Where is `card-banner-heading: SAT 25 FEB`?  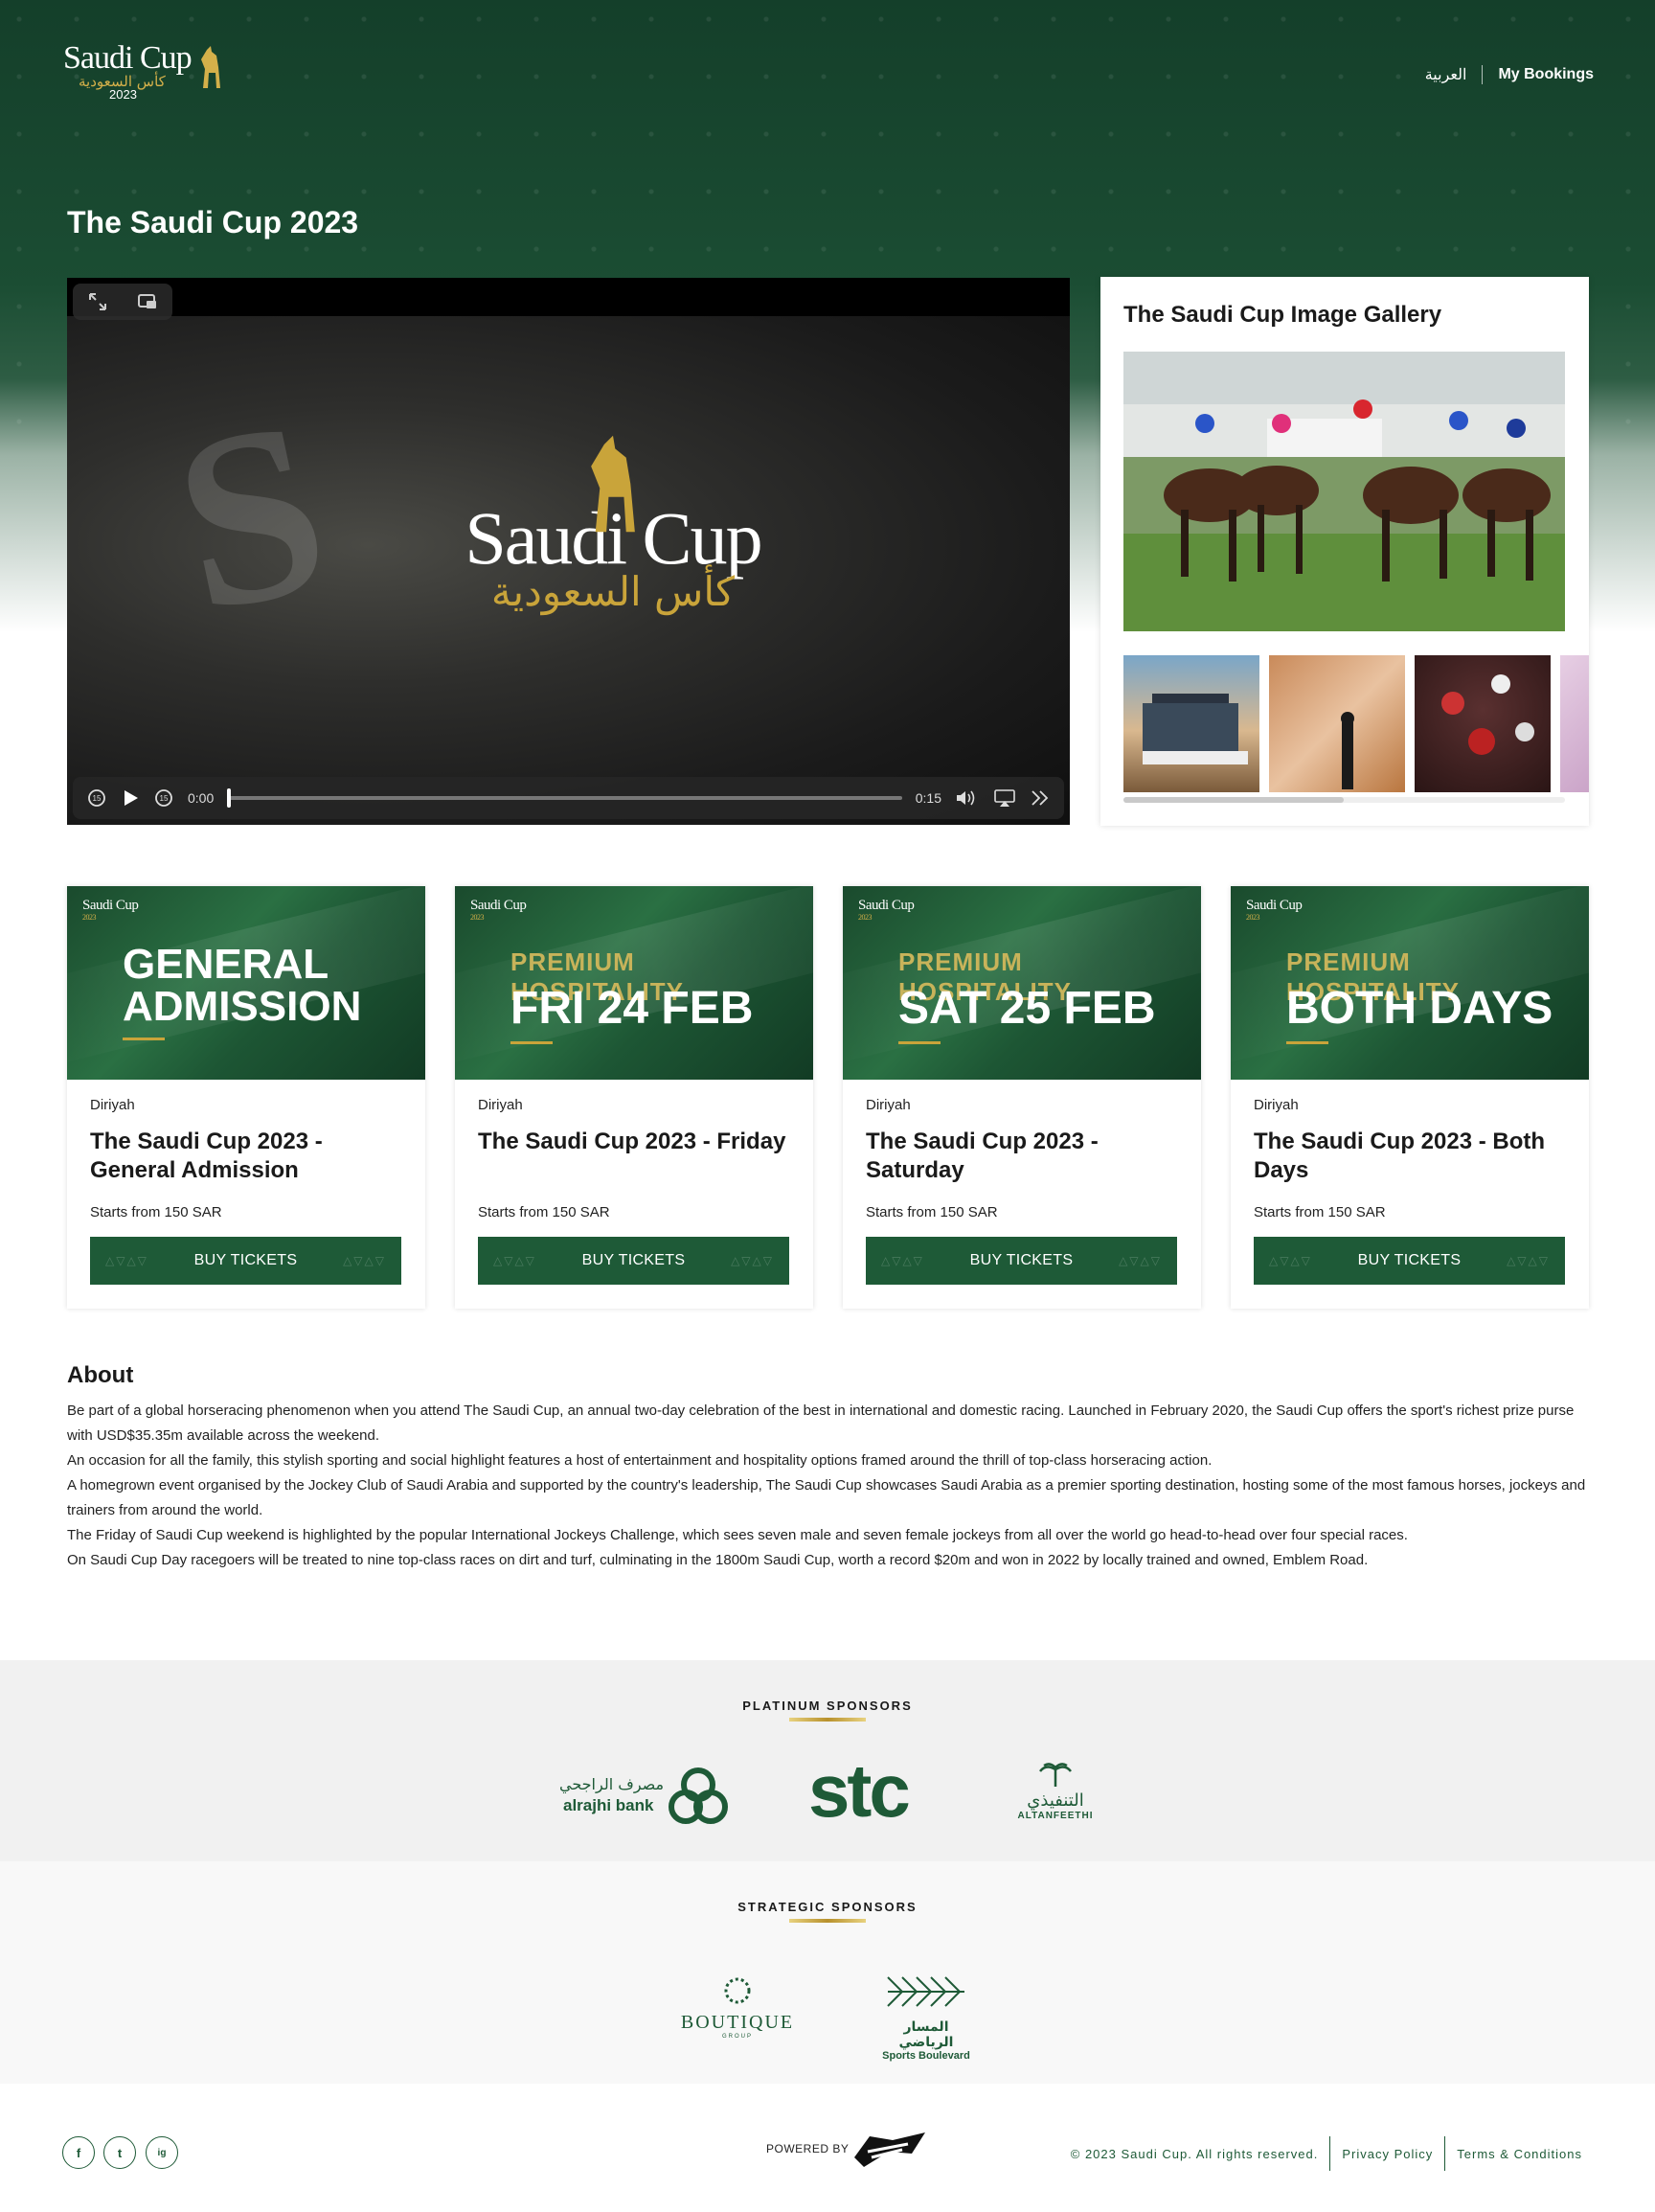 card-banner-heading: SAT 25 FEB is located at coordinates (1027, 1008).